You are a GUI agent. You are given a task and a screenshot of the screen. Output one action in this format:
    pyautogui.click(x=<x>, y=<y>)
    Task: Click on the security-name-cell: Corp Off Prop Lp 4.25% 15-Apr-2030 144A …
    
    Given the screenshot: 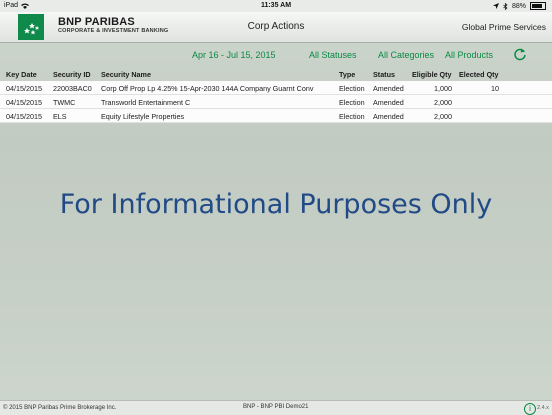 What is the action you would take?
    pyautogui.click(x=207, y=88)
    